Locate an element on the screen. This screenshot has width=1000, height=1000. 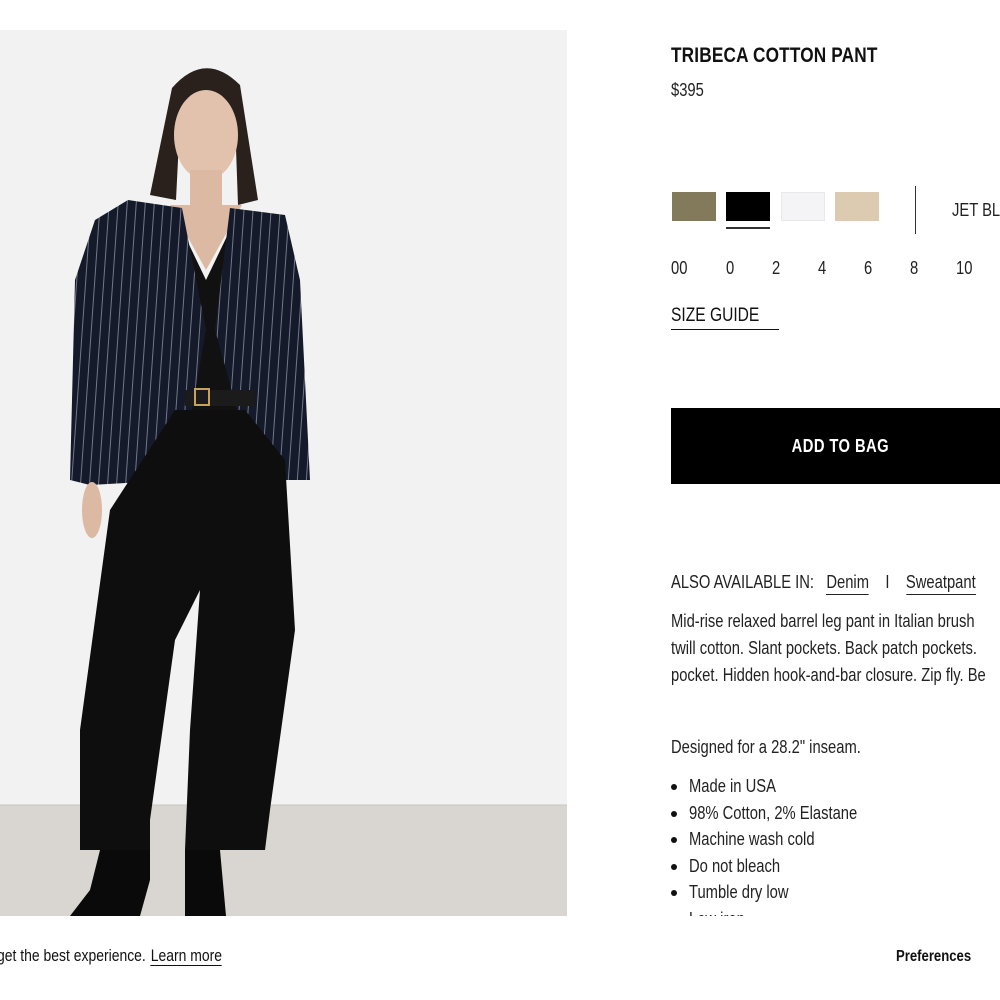
also-available-label: ALSO AVAILABLE IN: is located at coordinates (743, 582).